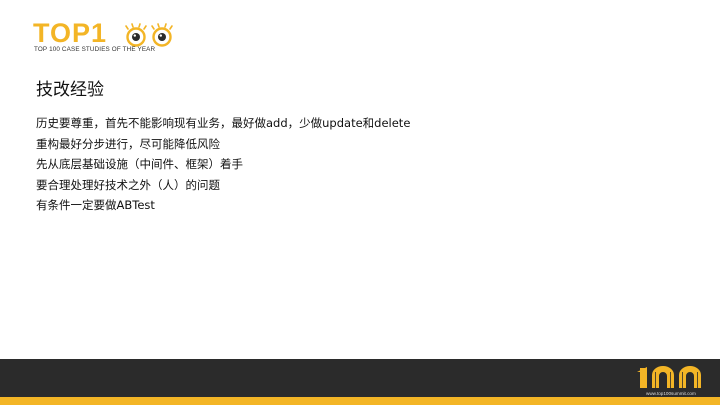  I want to click on bullet-item: 历史要尊重，首先不能影响现有业务，最好做add，少做update和delete, so click(223, 123).